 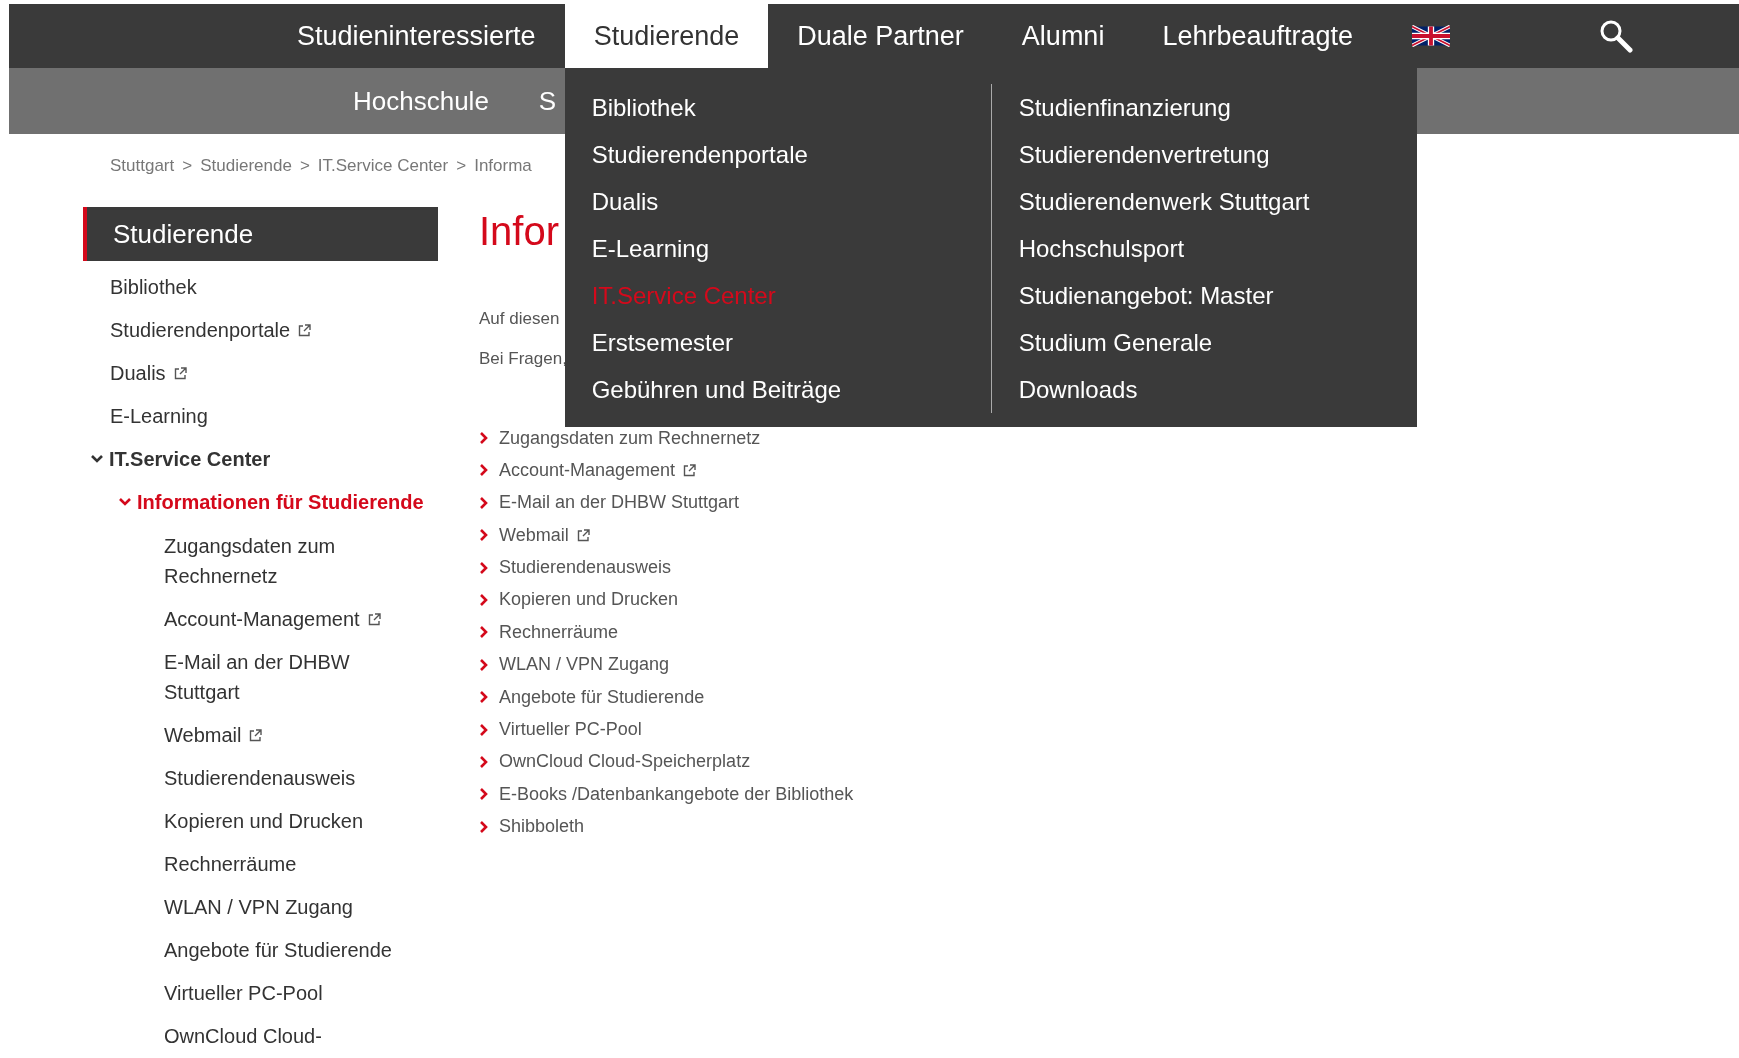 What do you see at coordinates (1063, 36) in the screenshot?
I see `nav-tab: Alumni` at bounding box center [1063, 36].